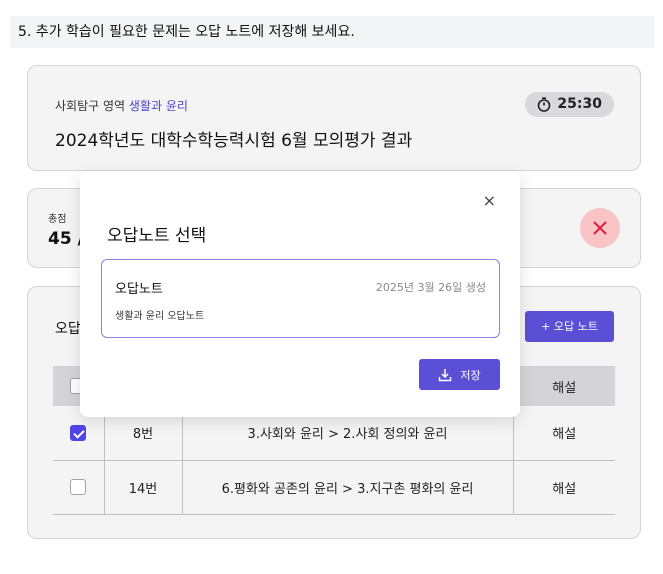 This screenshot has width=663, height=574. What do you see at coordinates (234, 141) in the screenshot?
I see `exam-title: 2024학년도 대학수학능력시험 6월 모의평가 결과` at bounding box center [234, 141].